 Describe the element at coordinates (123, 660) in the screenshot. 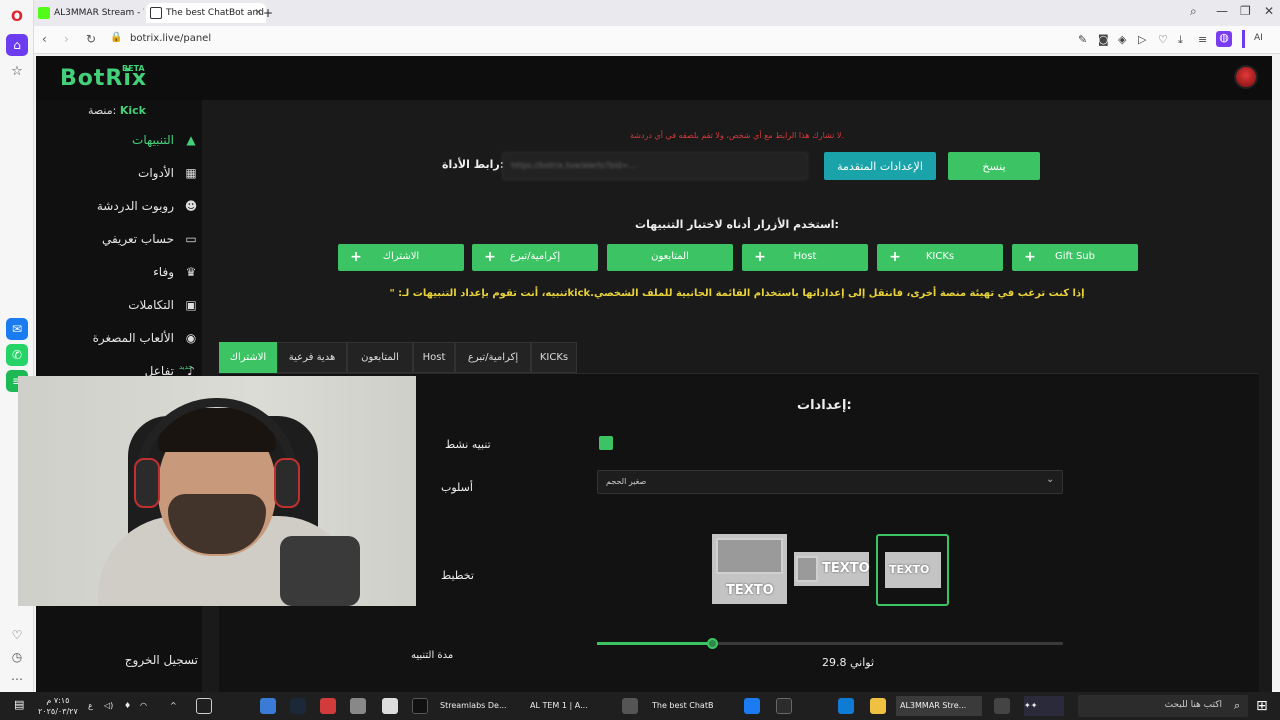

I see `sidebar-item-logout: تسجيل الخروج` at that location.